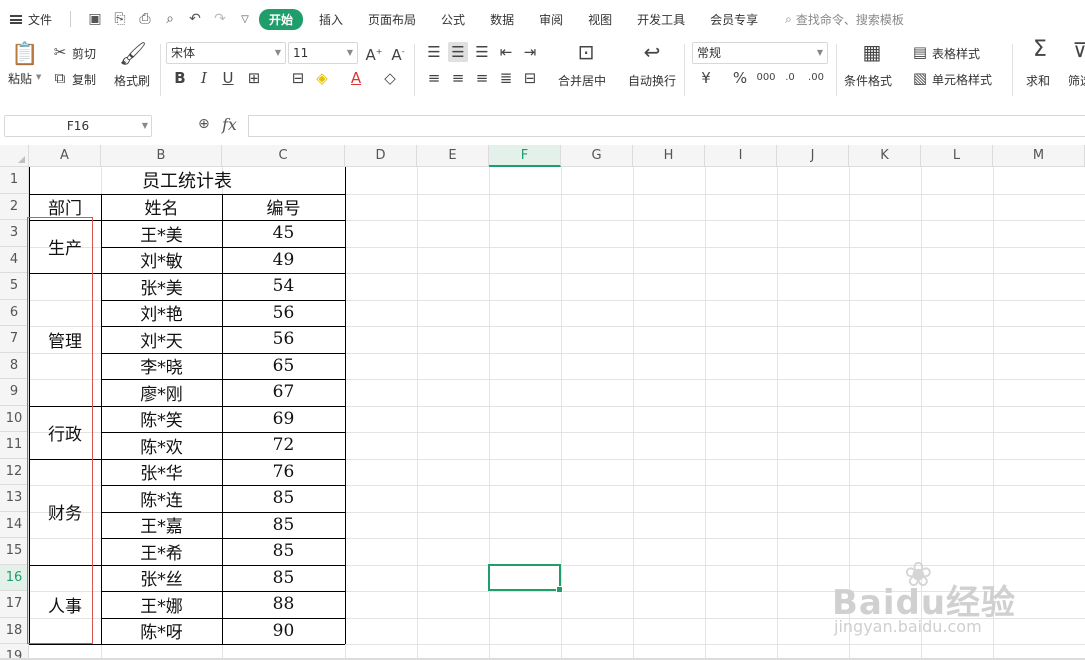 The height and width of the screenshot is (660, 1085). Describe the element at coordinates (161, 525) in the screenshot. I see `name-cell: 王*嘉` at that location.